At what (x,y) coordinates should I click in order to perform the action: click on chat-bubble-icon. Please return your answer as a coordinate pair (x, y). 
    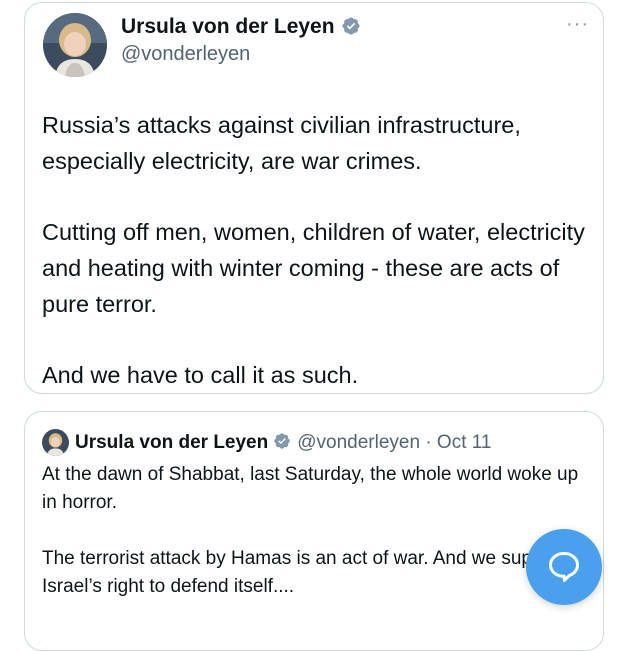
    Looking at the image, I should click on (564, 567).